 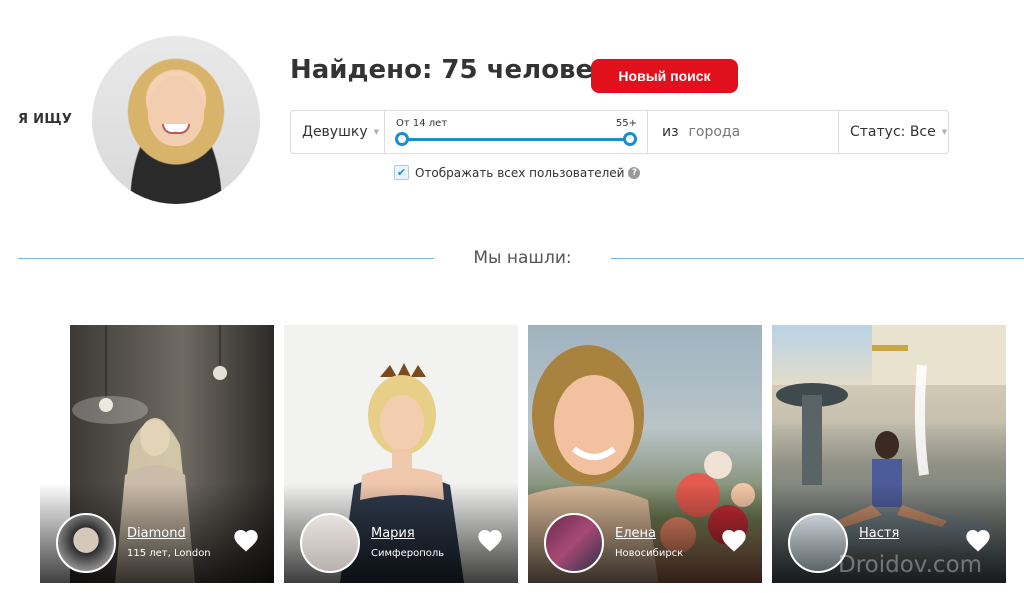 I want to click on show-all-label: Отображать всех пользователей, so click(x=520, y=172).